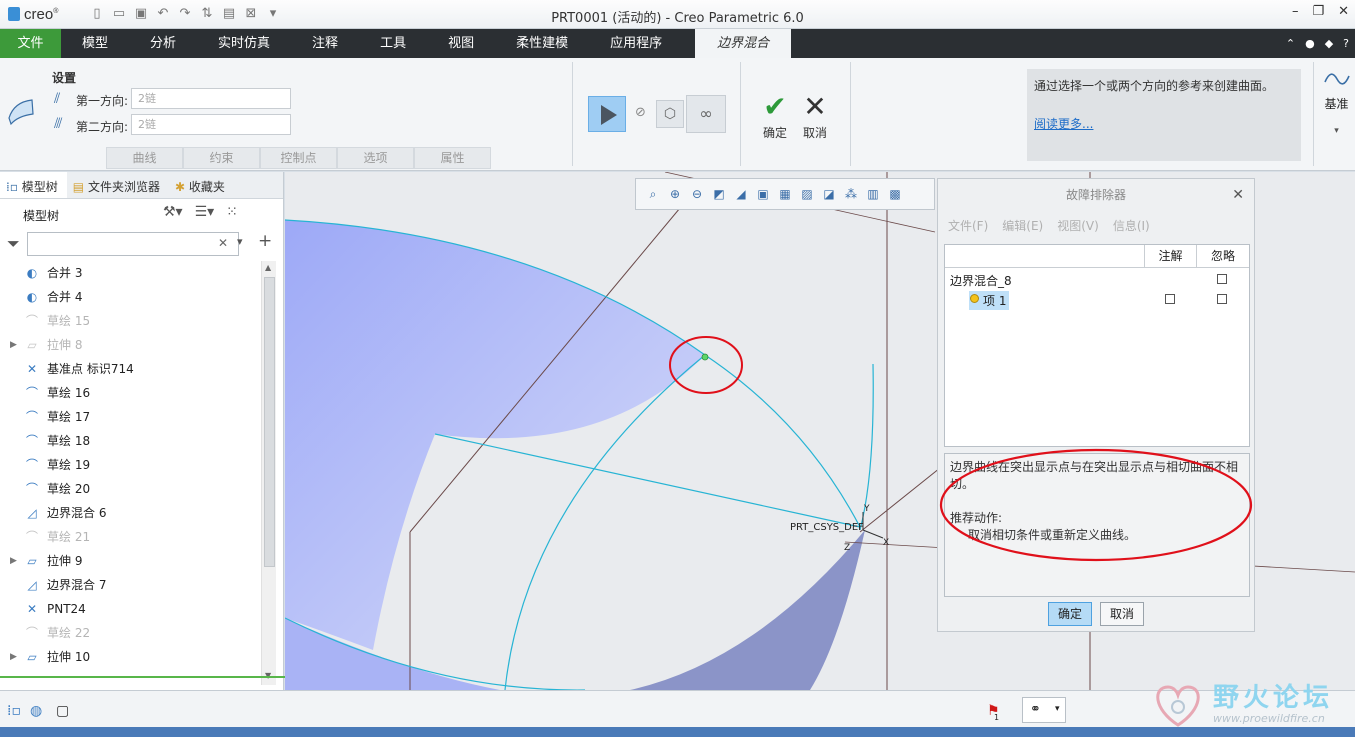  I want to click on tree-item: ◿ 边界混合 7, so click(131, 585).